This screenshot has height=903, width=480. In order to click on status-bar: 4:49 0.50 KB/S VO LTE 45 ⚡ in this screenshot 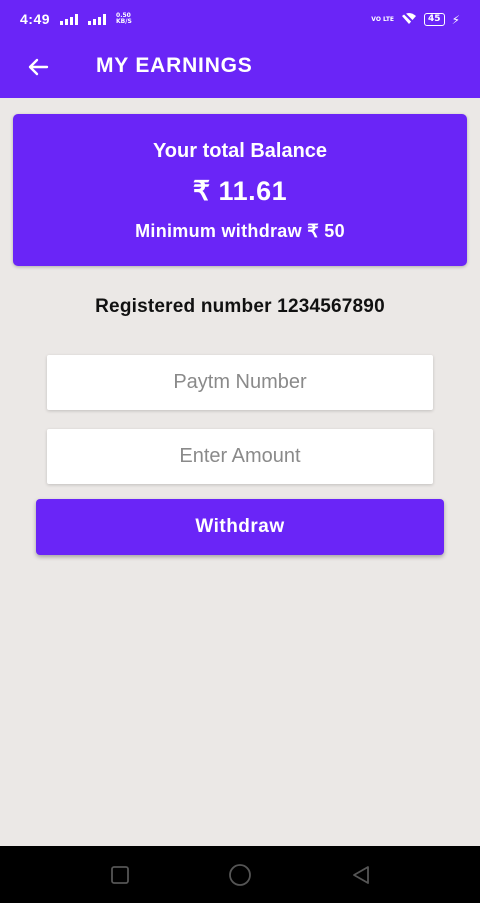, I will do `click(240, 20)`.